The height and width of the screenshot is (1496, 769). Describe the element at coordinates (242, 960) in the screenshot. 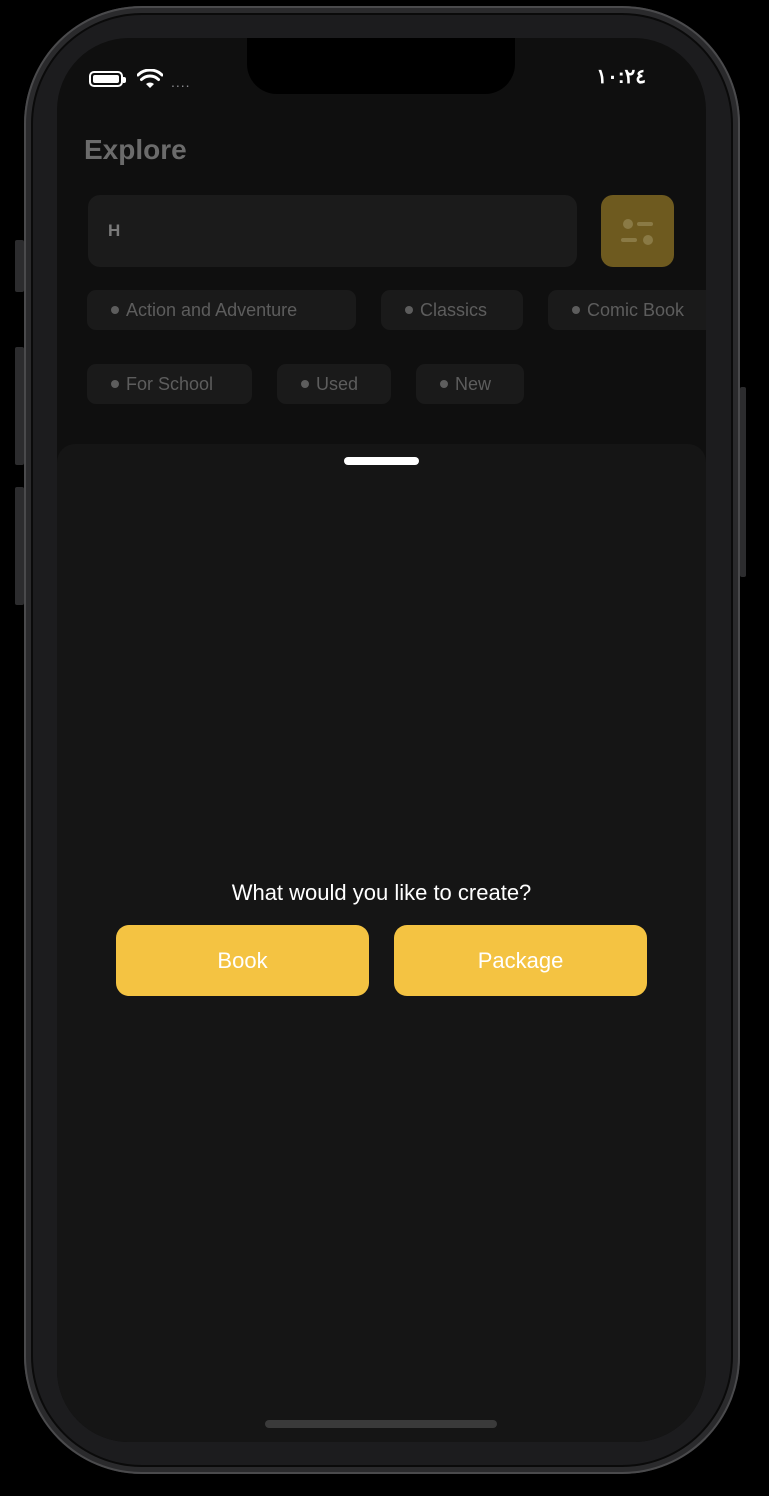

I see `create-book-button: Book` at that location.